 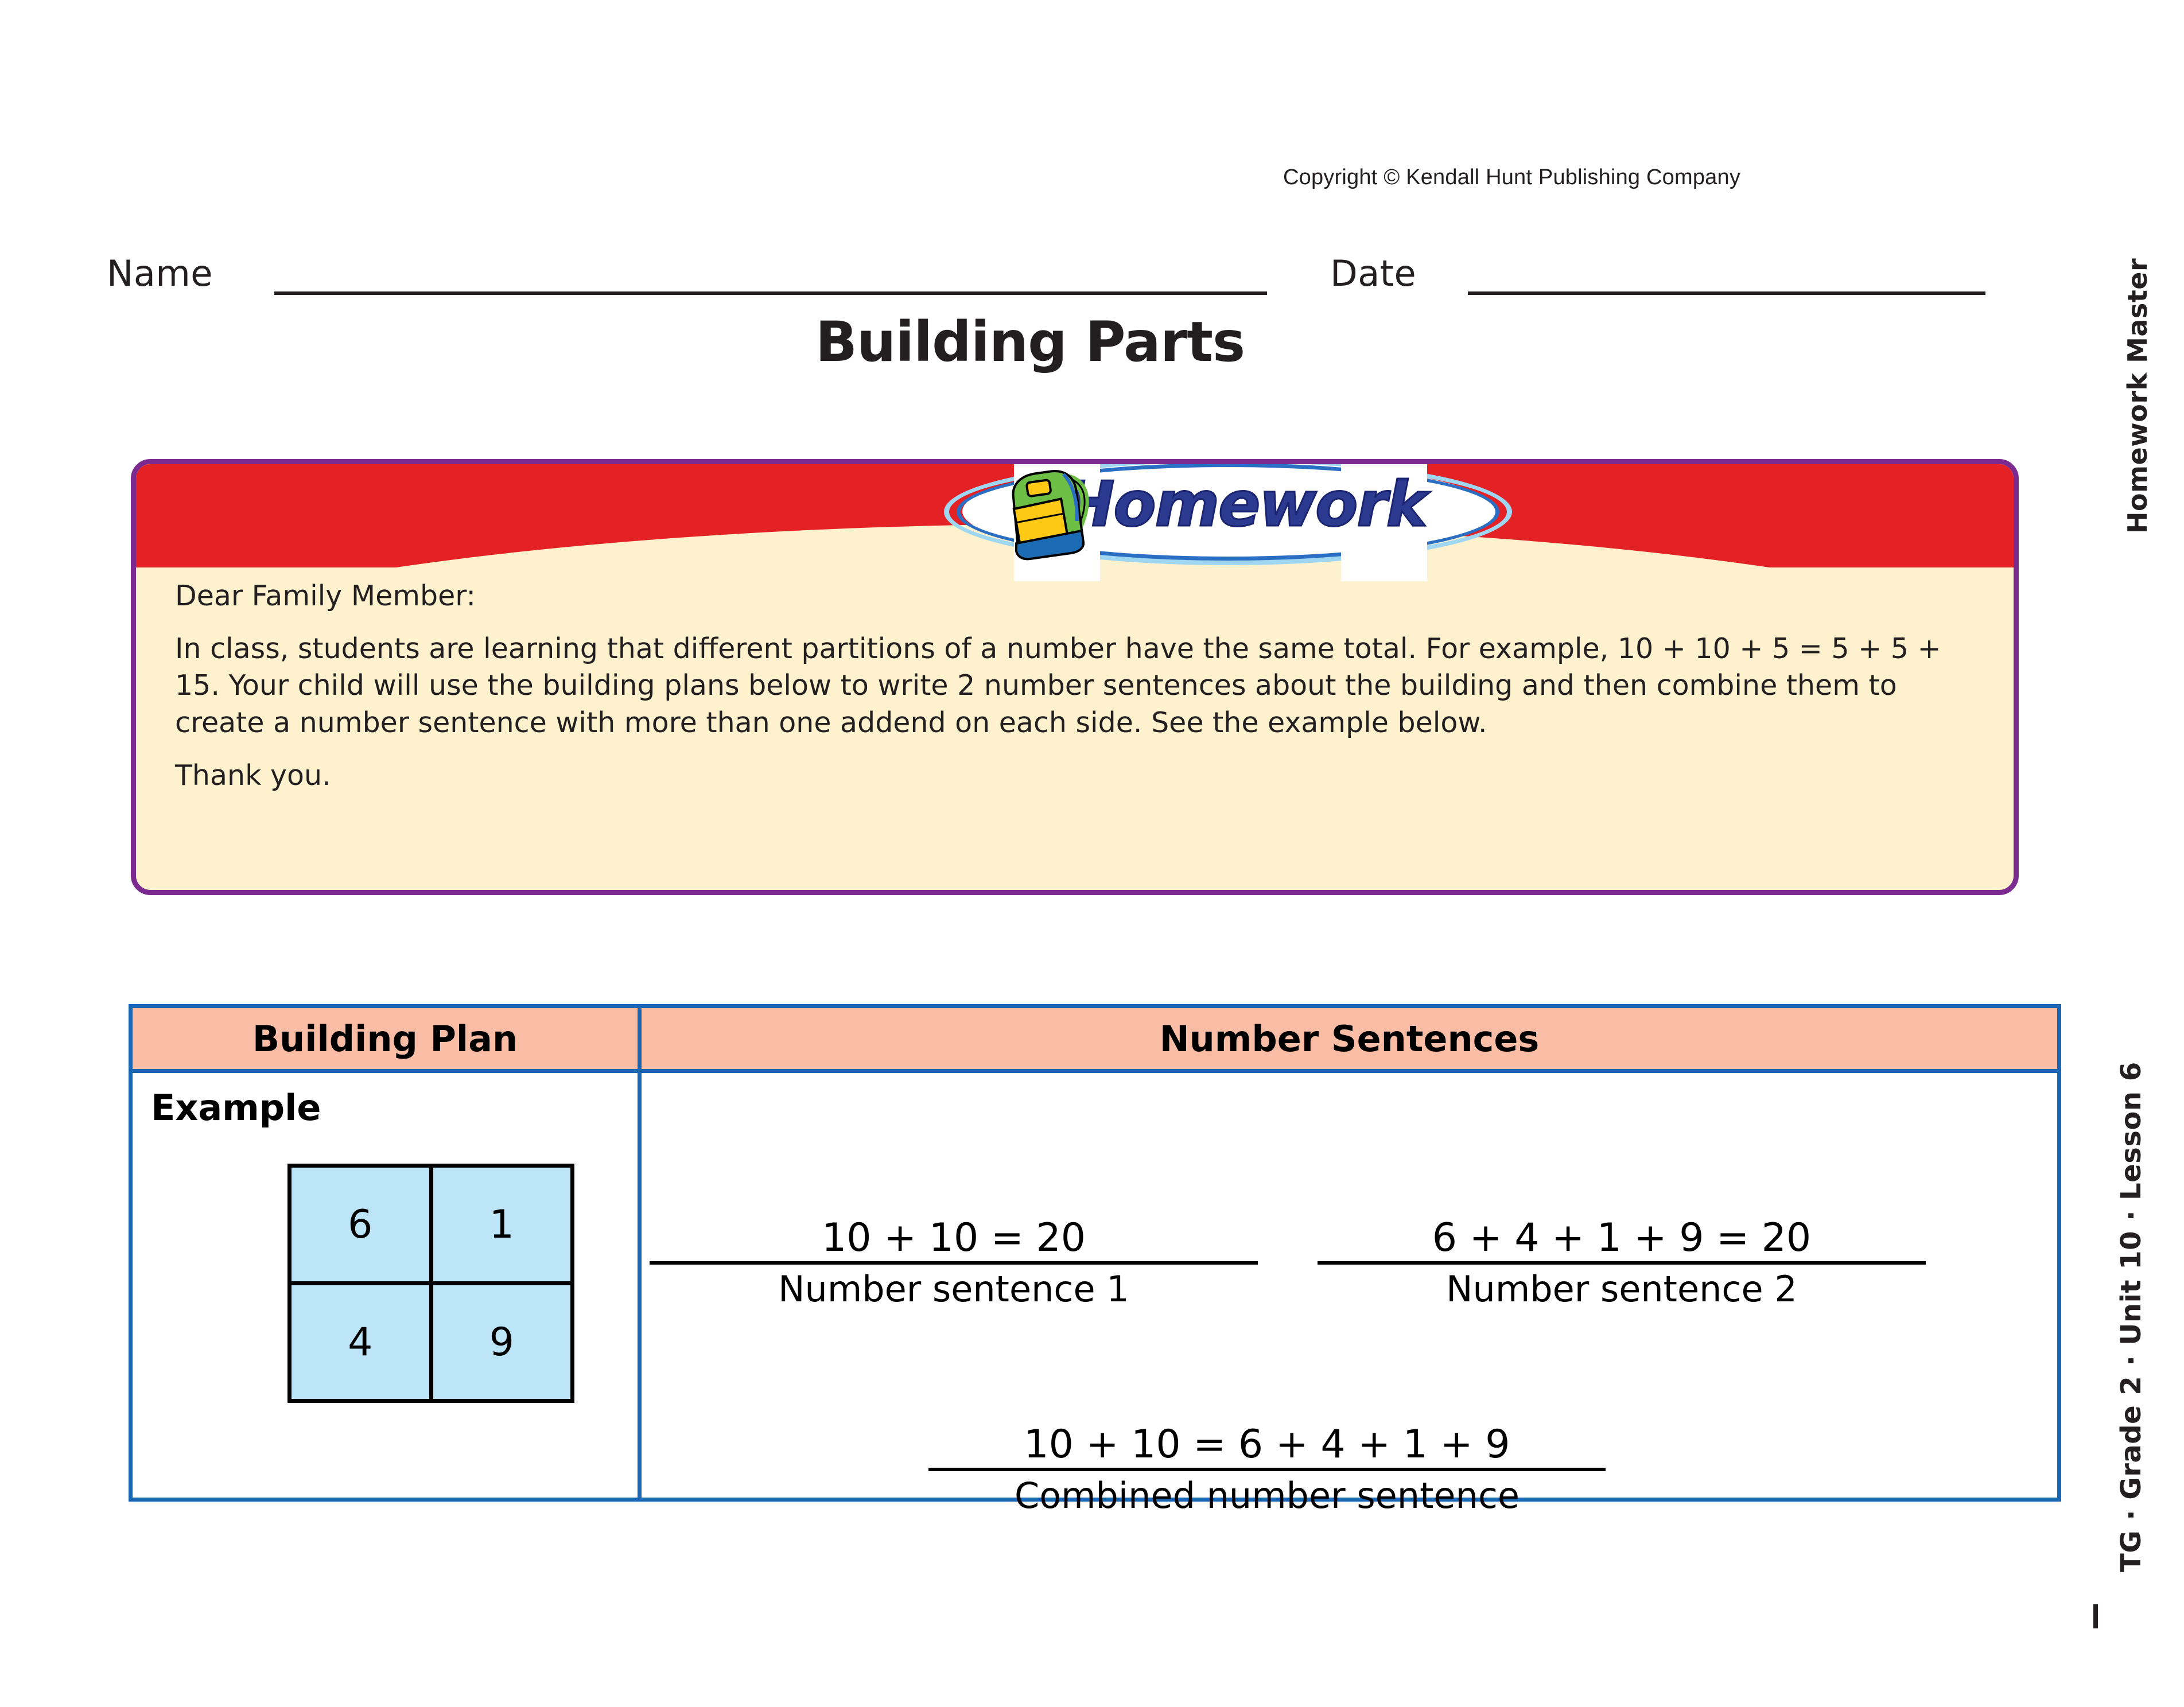 I want to click on grid-row: 4 9, so click(x=430, y=1342).